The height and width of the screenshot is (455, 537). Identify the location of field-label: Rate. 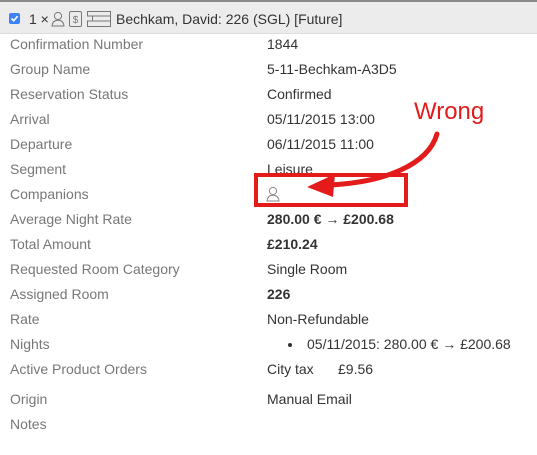
(25, 319).